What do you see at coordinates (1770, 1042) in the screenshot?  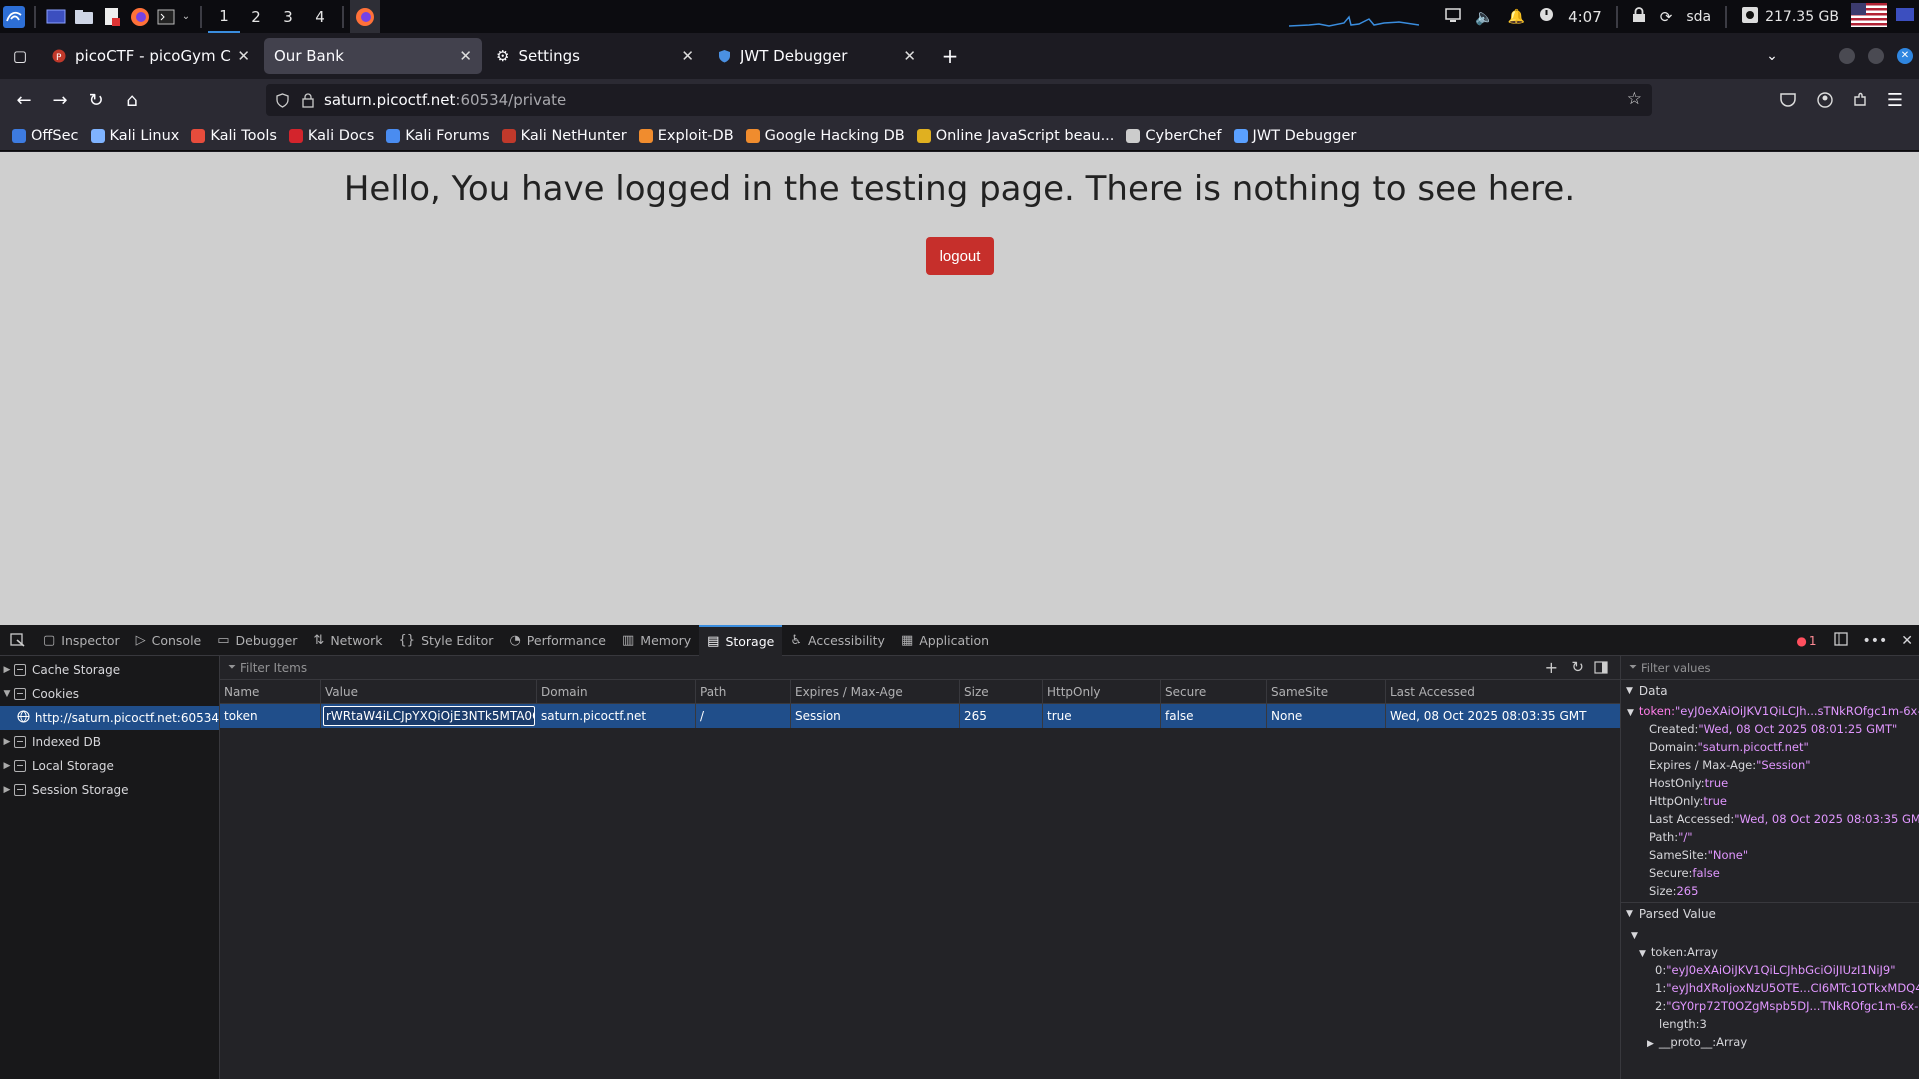 I see `proto-entry: ▶ __proto__:Array` at bounding box center [1770, 1042].